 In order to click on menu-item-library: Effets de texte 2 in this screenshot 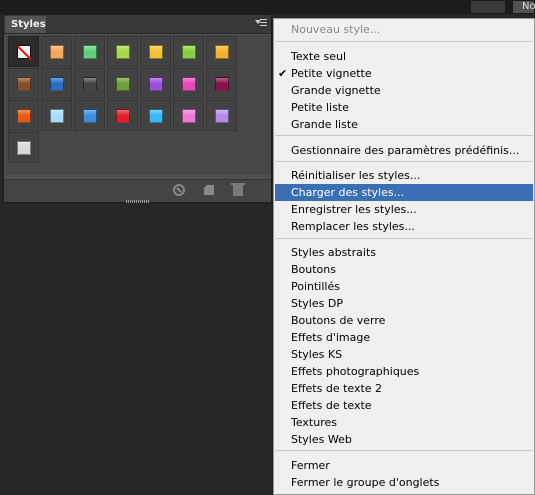, I will do `click(404, 388)`.